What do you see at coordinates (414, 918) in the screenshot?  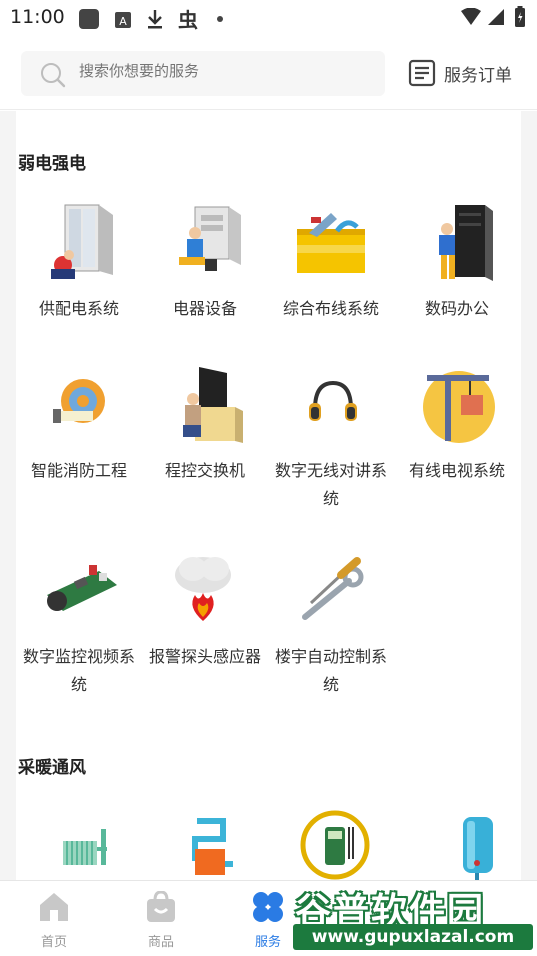 I see `site-watermark: 谷普软件园 www.gupuxlazal.com` at bounding box center [414, 918].